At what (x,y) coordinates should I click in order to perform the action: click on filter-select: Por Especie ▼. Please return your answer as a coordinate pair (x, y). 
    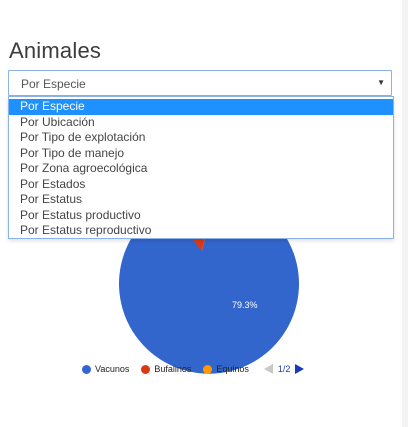
    Looking at the image, I should click on (200, 83).